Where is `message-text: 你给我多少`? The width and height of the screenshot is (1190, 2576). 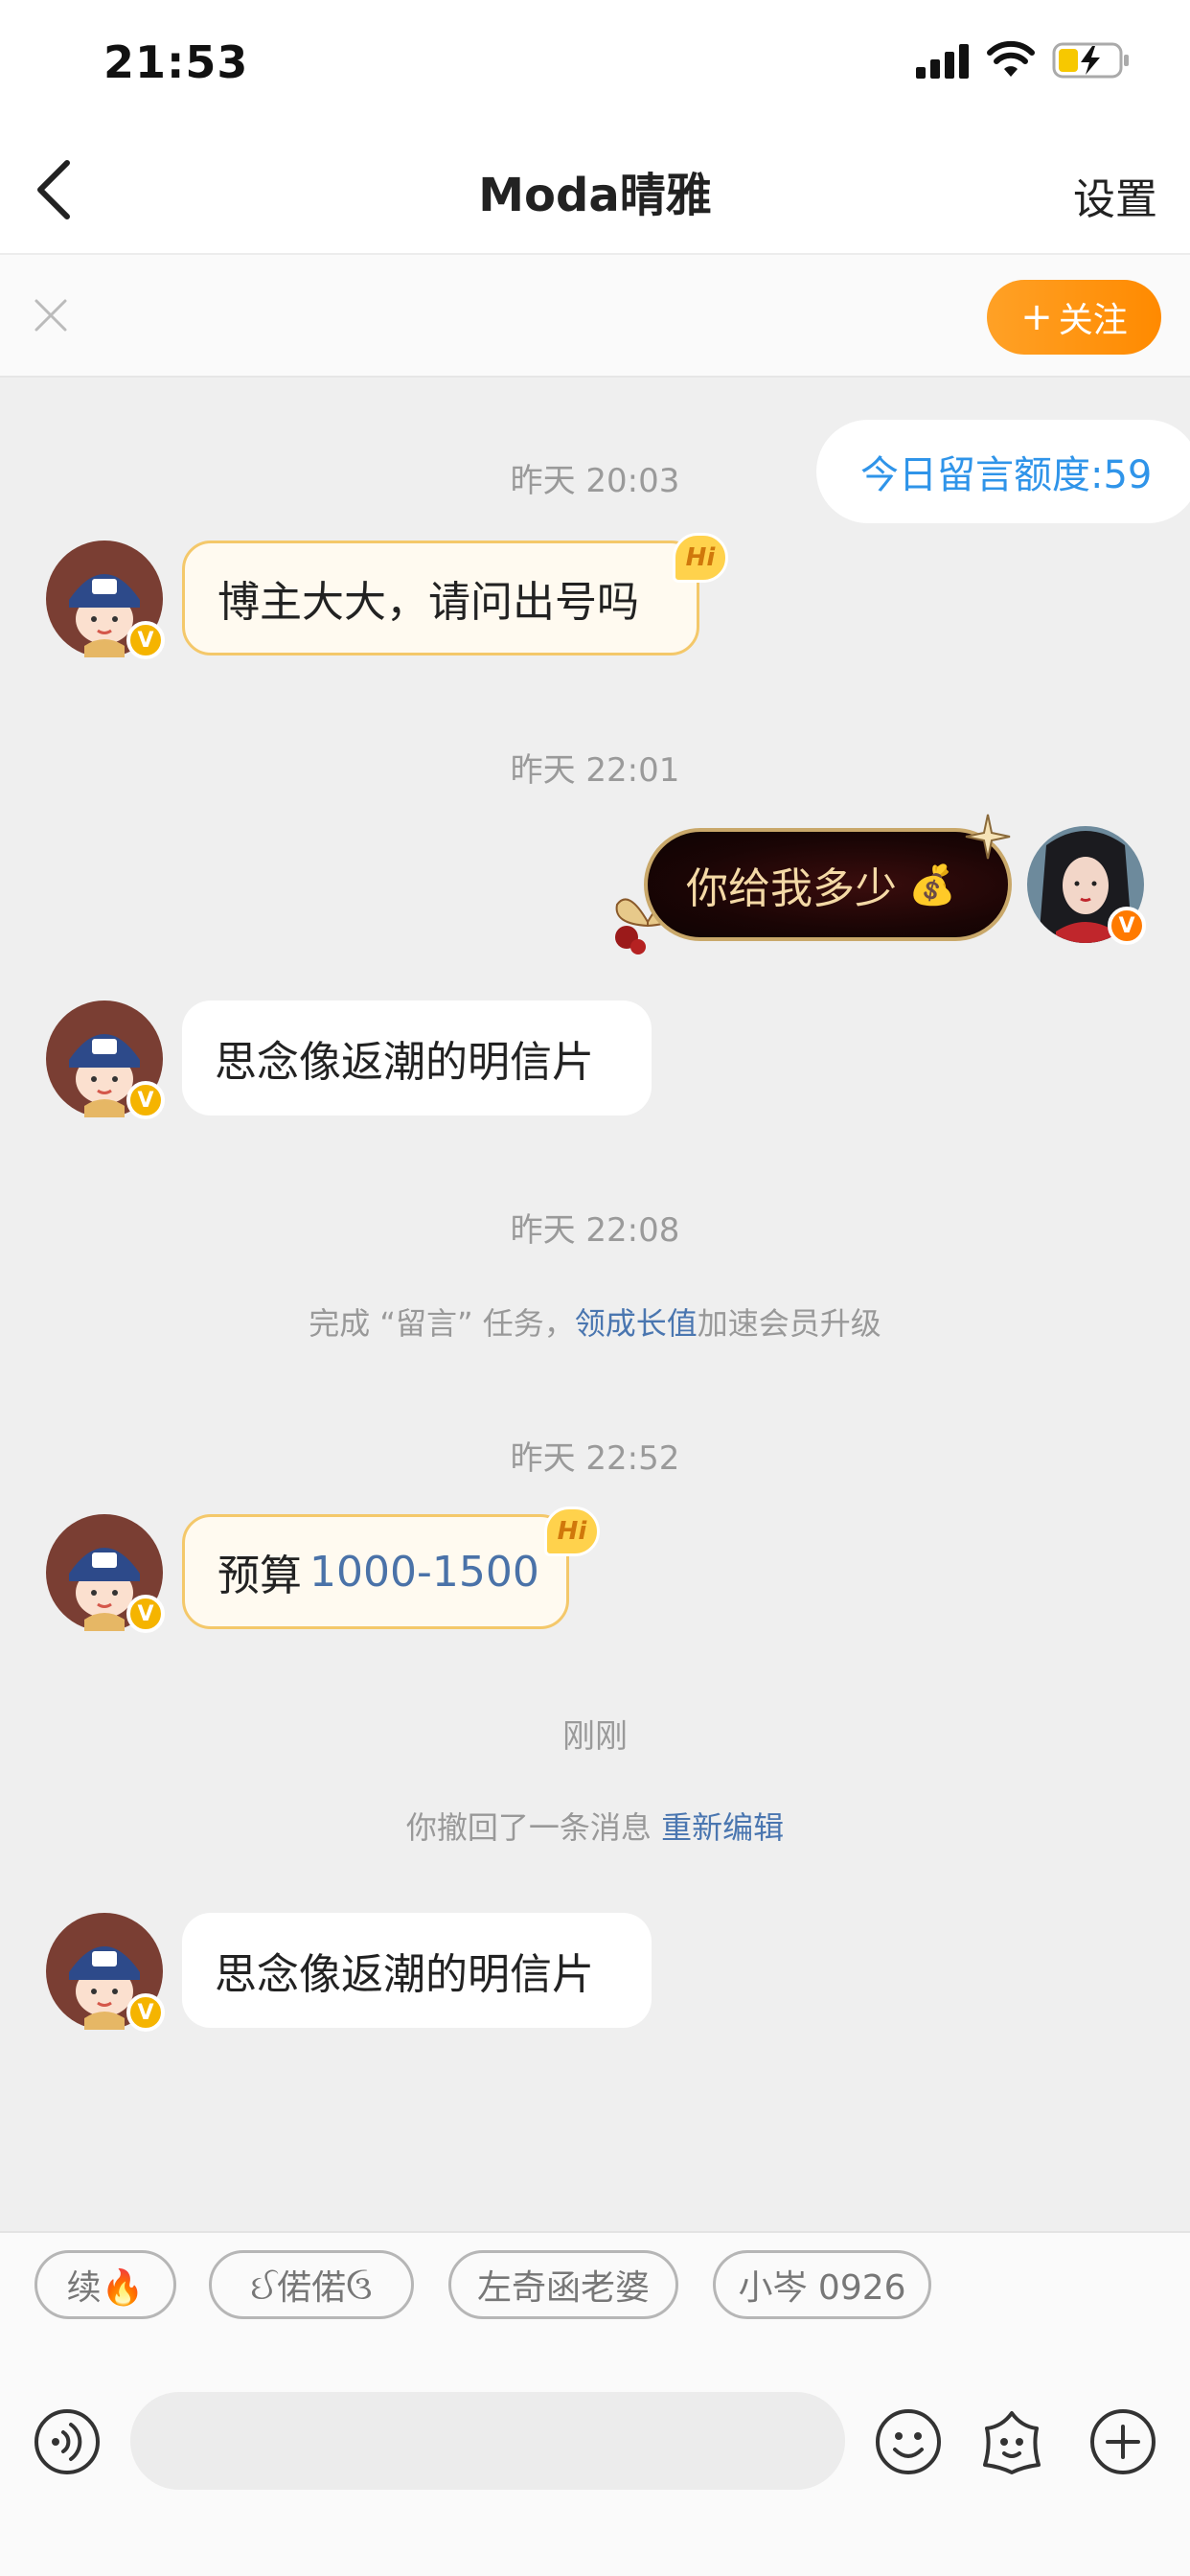 message-text: 你给我多少 is located at coordinates (792, 888).